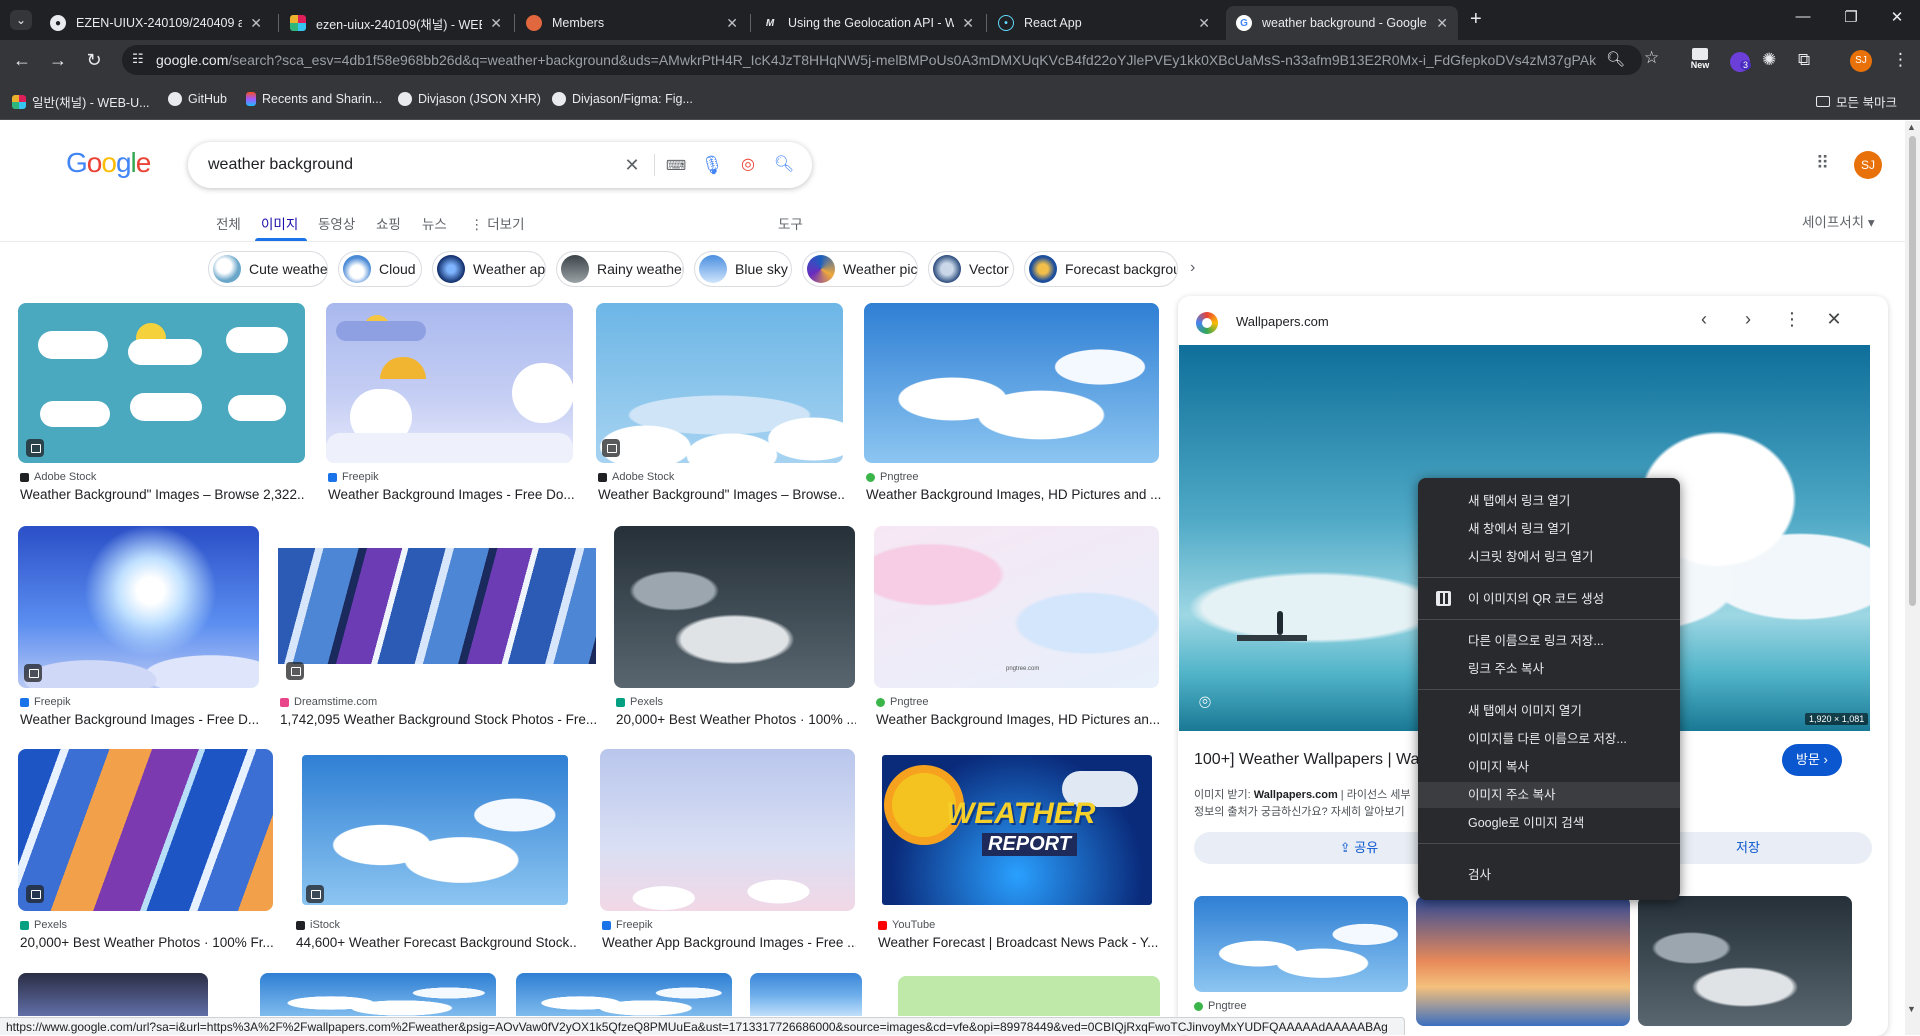 This screenshot has height=1036, width=1920. I want to click on chip-blue-sky: Blue sky, so click(743, 269).